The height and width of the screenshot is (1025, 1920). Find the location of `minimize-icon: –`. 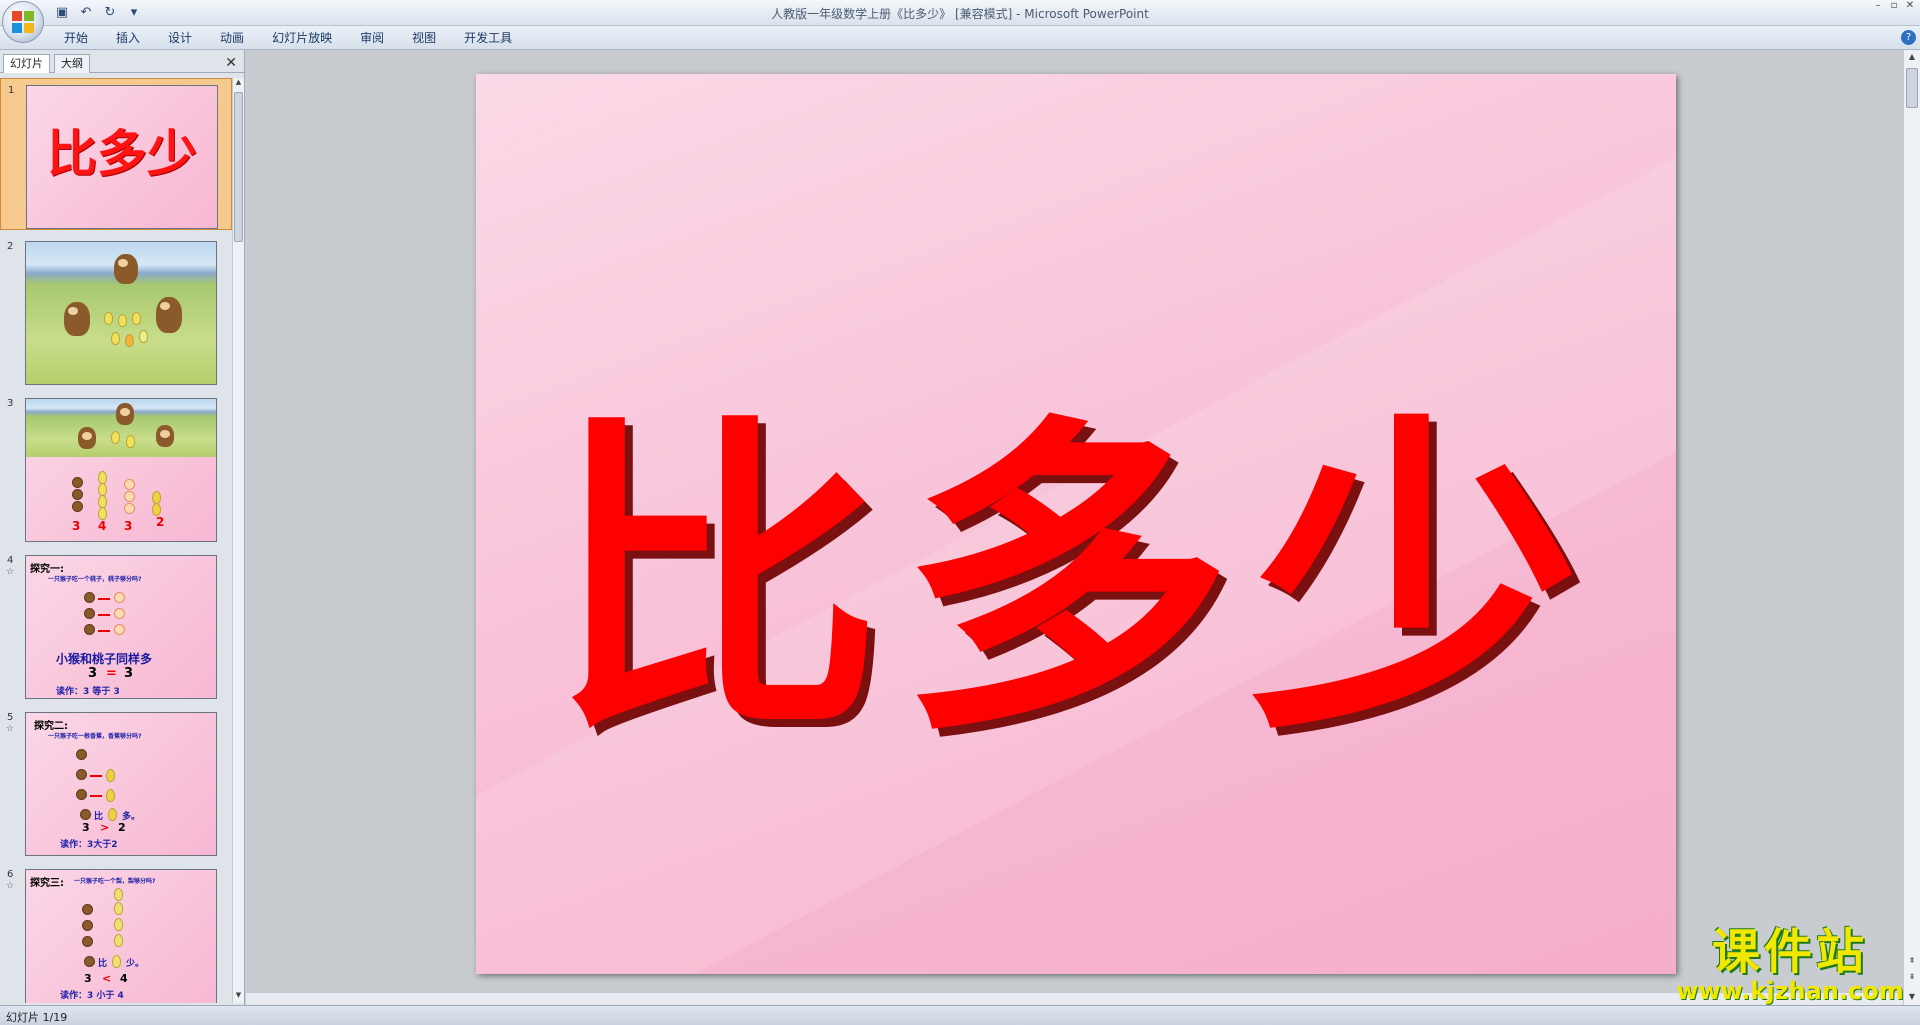

minimize-icon: – is located at coordinates (1878, 6).